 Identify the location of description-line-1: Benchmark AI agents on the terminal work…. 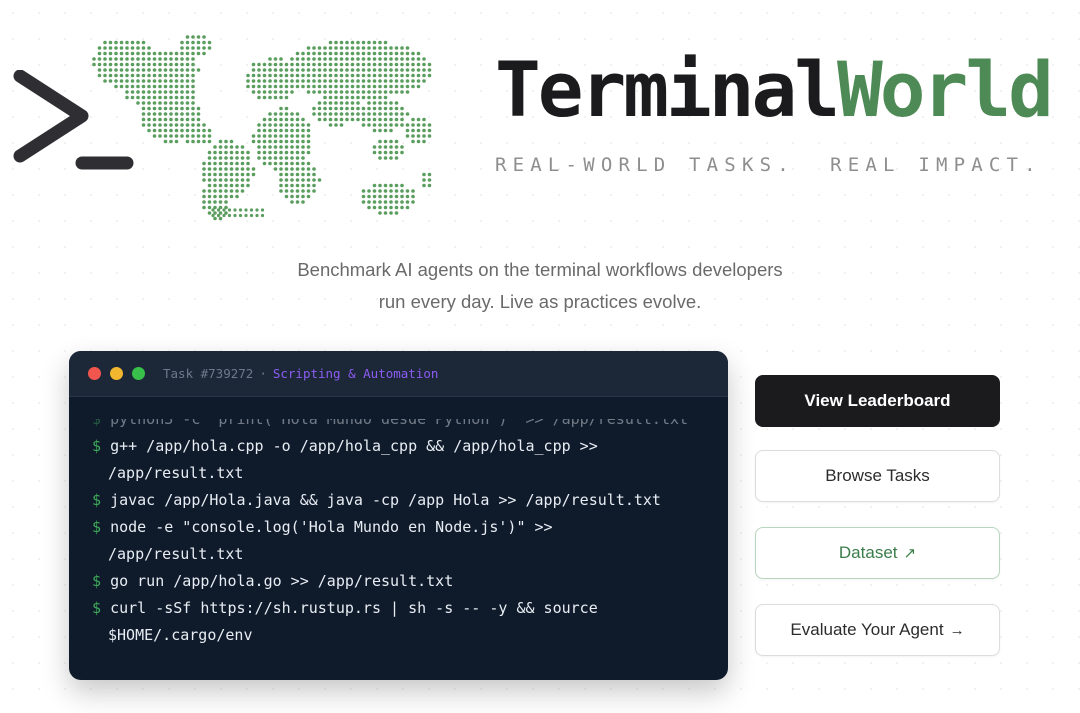
(540, 269).